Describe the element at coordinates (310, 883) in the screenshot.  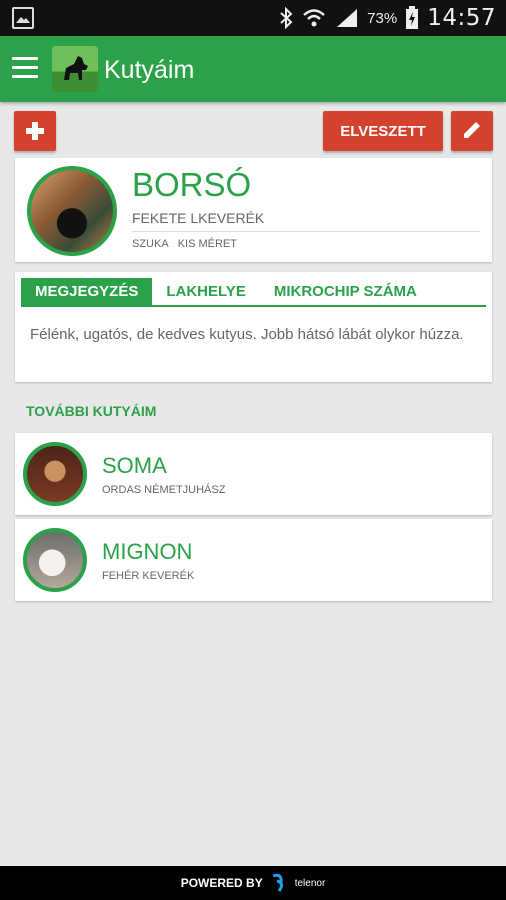
I see `brand-name: telenor` at that location.